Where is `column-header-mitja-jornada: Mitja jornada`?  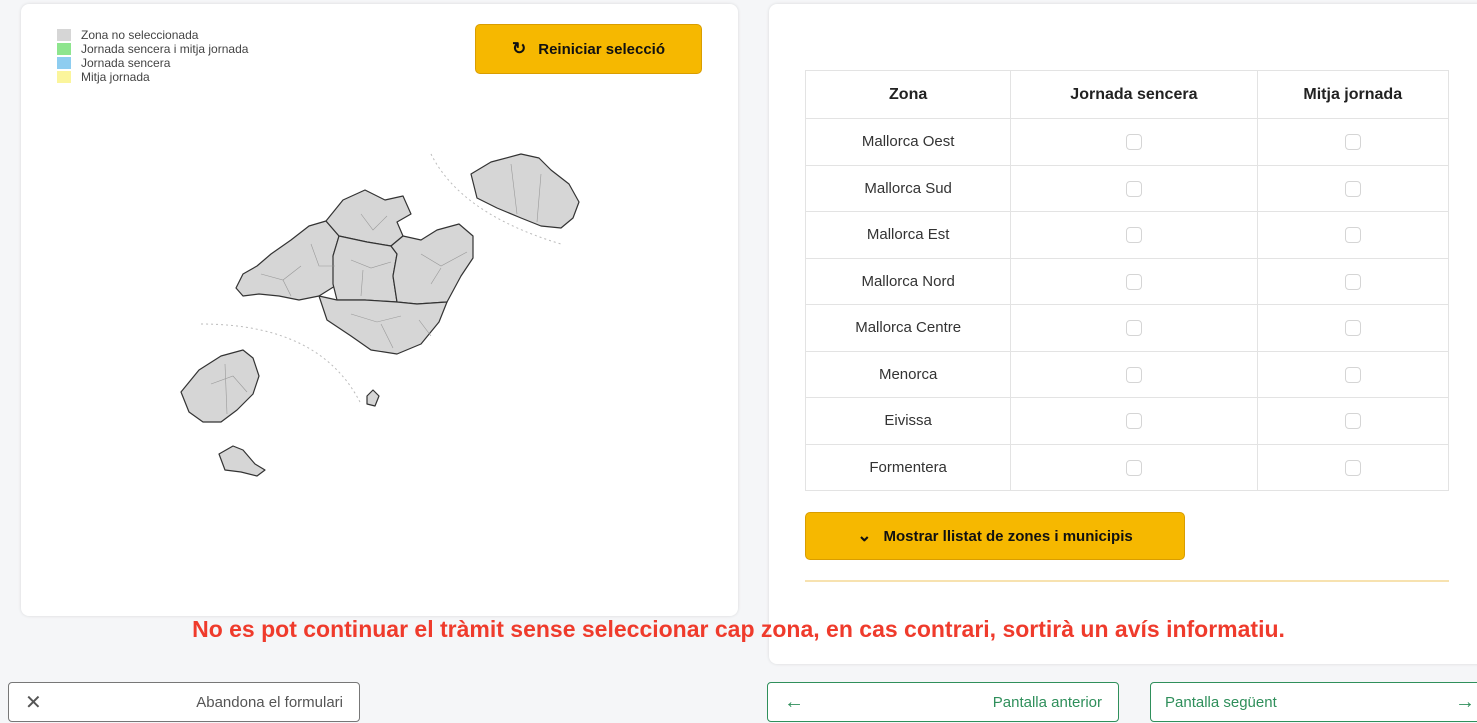
column-header-mitja-jornada: Mitja jornada is located at coordinates (1352, 94).